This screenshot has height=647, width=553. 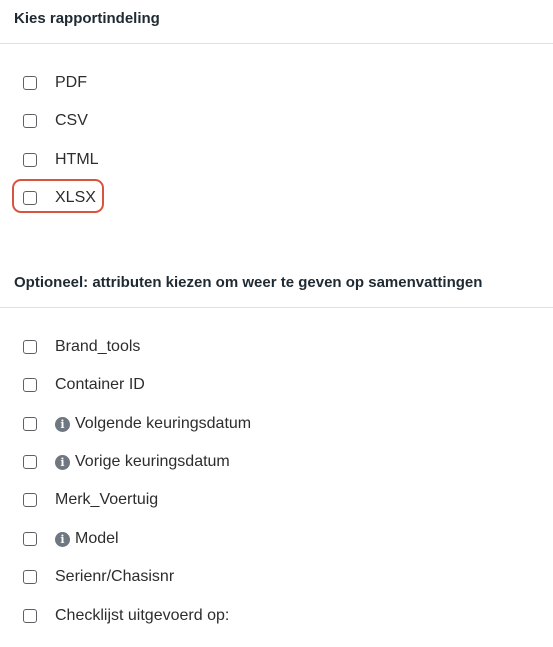 I want to click on attribute-option-label: Model, so click(x=97, y=538).